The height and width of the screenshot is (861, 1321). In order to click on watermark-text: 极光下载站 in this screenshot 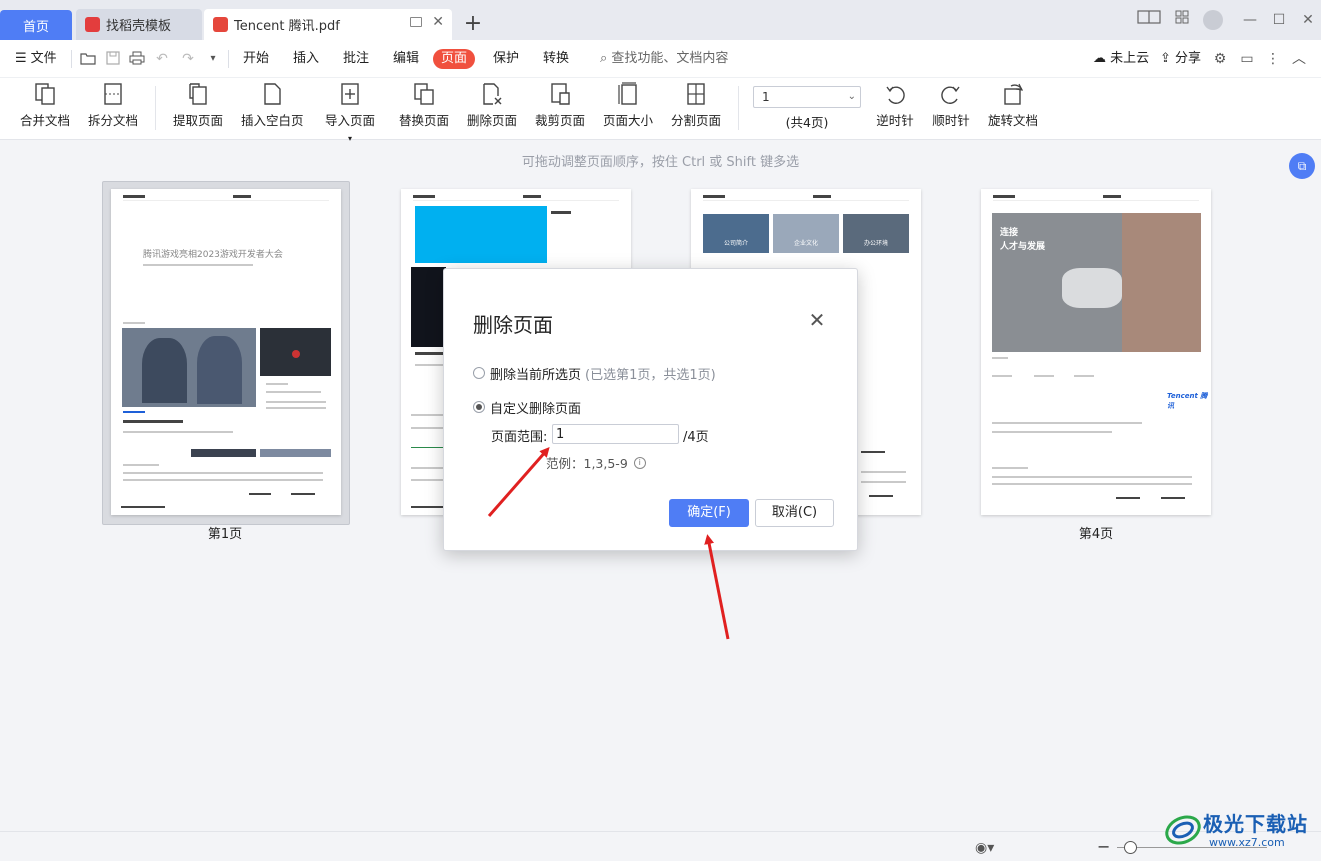, I will do `click(1255, 824)`.